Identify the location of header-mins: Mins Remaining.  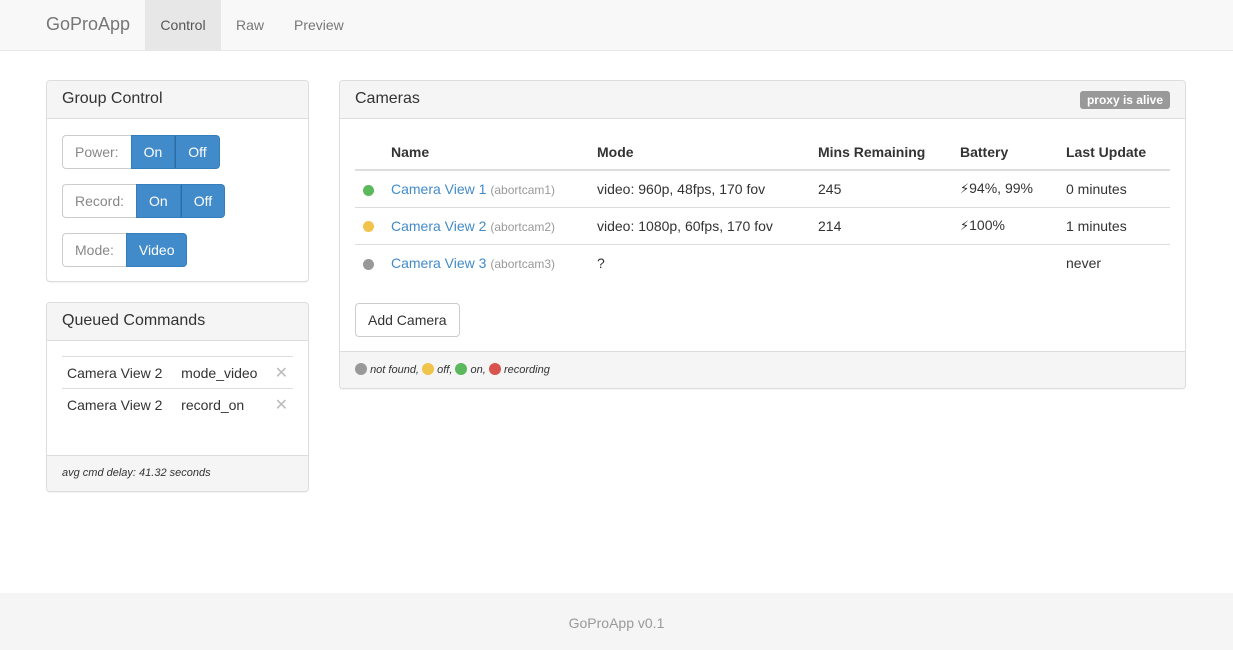
(881, 153).